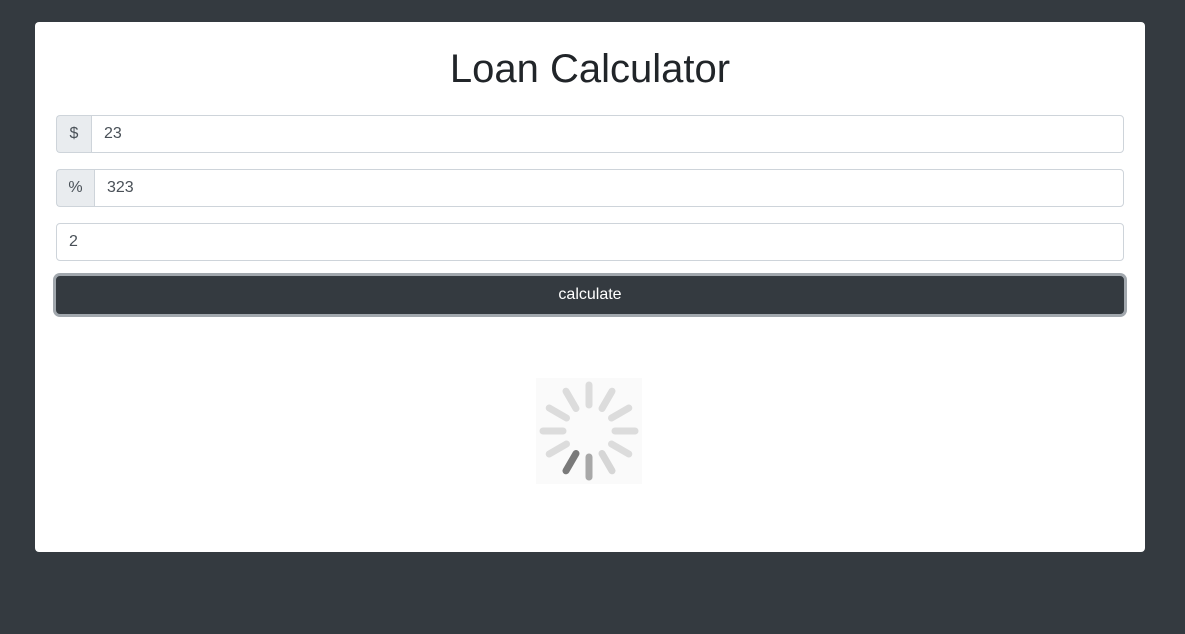 Image resolution: width=1185 pixels, height=634 pixels. I want to click on loading-spinner-icon, so click(589, 431).